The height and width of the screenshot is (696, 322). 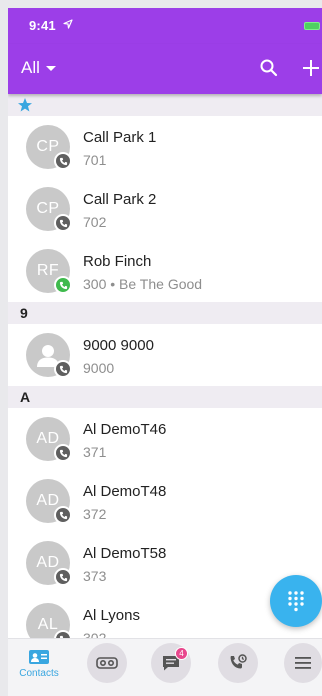 What do you see at coordinates (118, 345) in the screenshot?
I see `contact-name: 9000 9000` at bounding box center [118, 345].